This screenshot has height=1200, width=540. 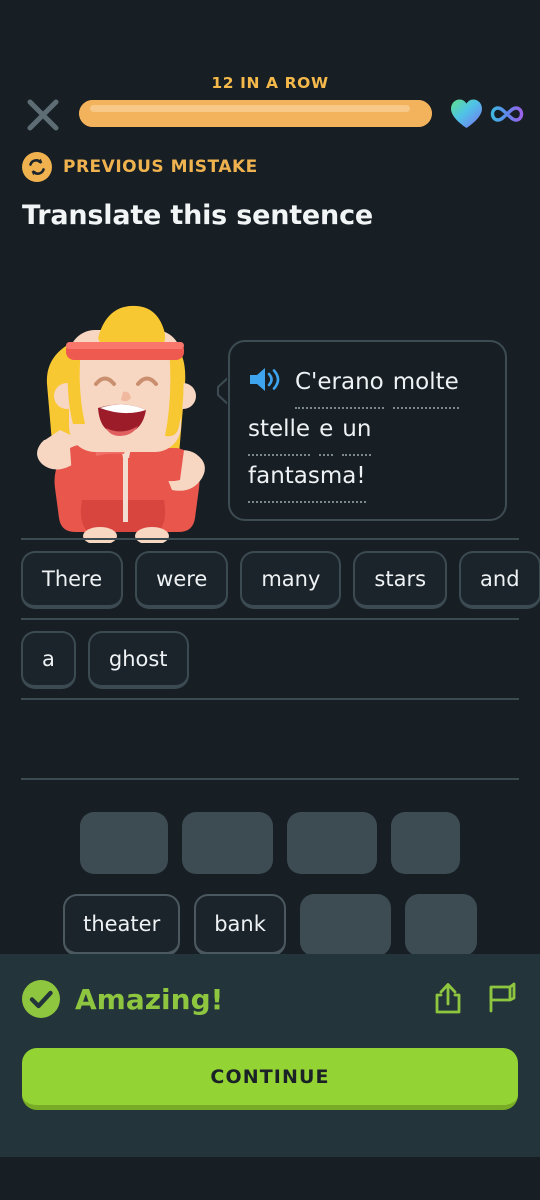 What do you see at coordinates (240, 925) in the screenshot?
I see `word-bank-tile: bank` at bounding box center [240, 925].